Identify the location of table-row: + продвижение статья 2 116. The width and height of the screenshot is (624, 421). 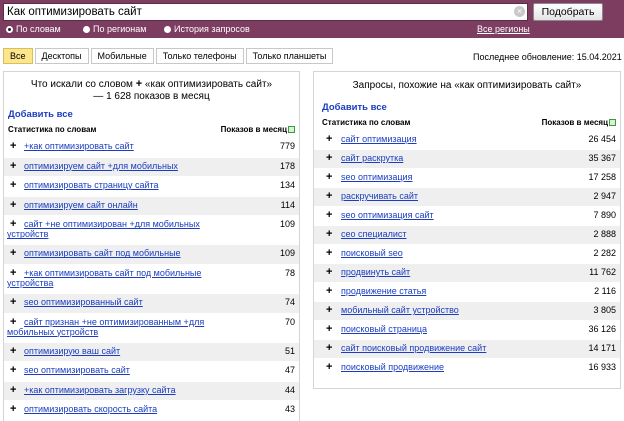
(467, 291).